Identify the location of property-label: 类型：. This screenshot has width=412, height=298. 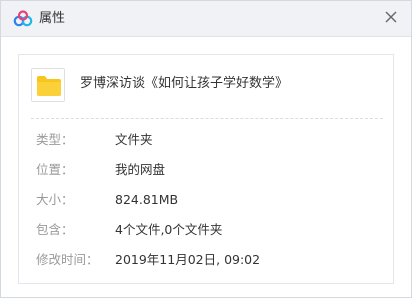
(55, 139).